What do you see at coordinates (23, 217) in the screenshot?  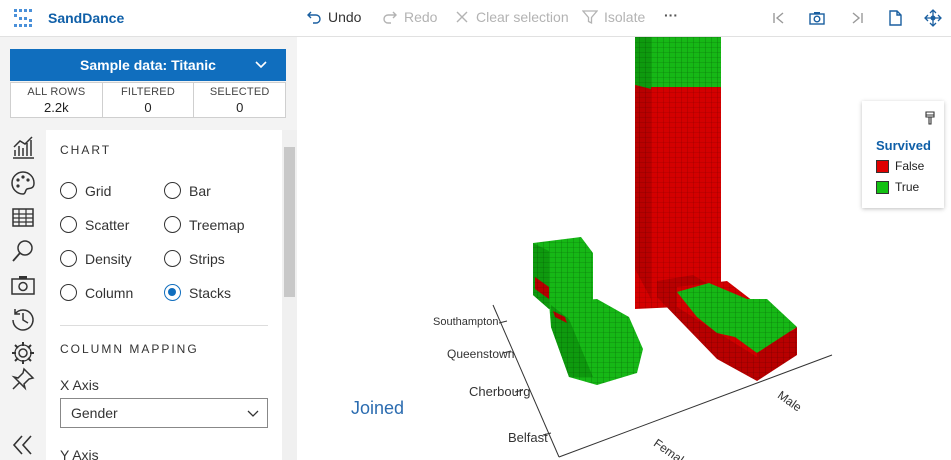 I see `table-icon` at bounding box center [23, 217].